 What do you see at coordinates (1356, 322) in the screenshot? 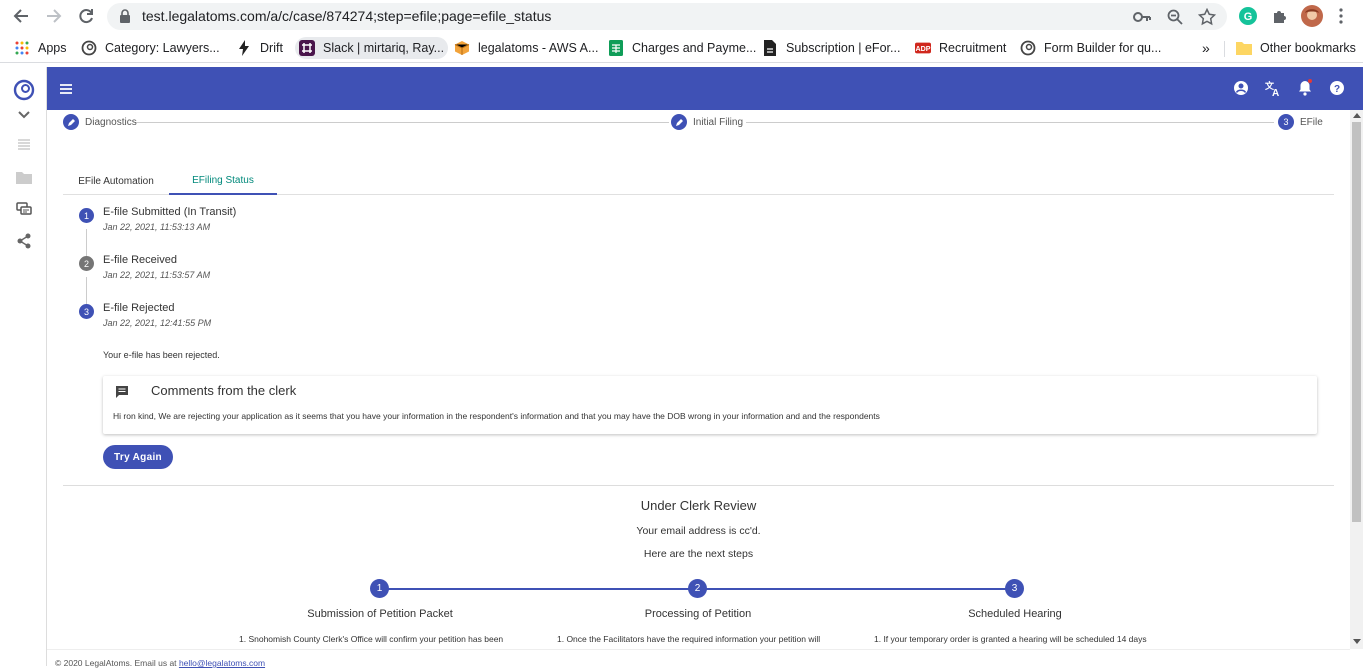
I see `scrollbar-thumb` at bounding box center [1356, 322].